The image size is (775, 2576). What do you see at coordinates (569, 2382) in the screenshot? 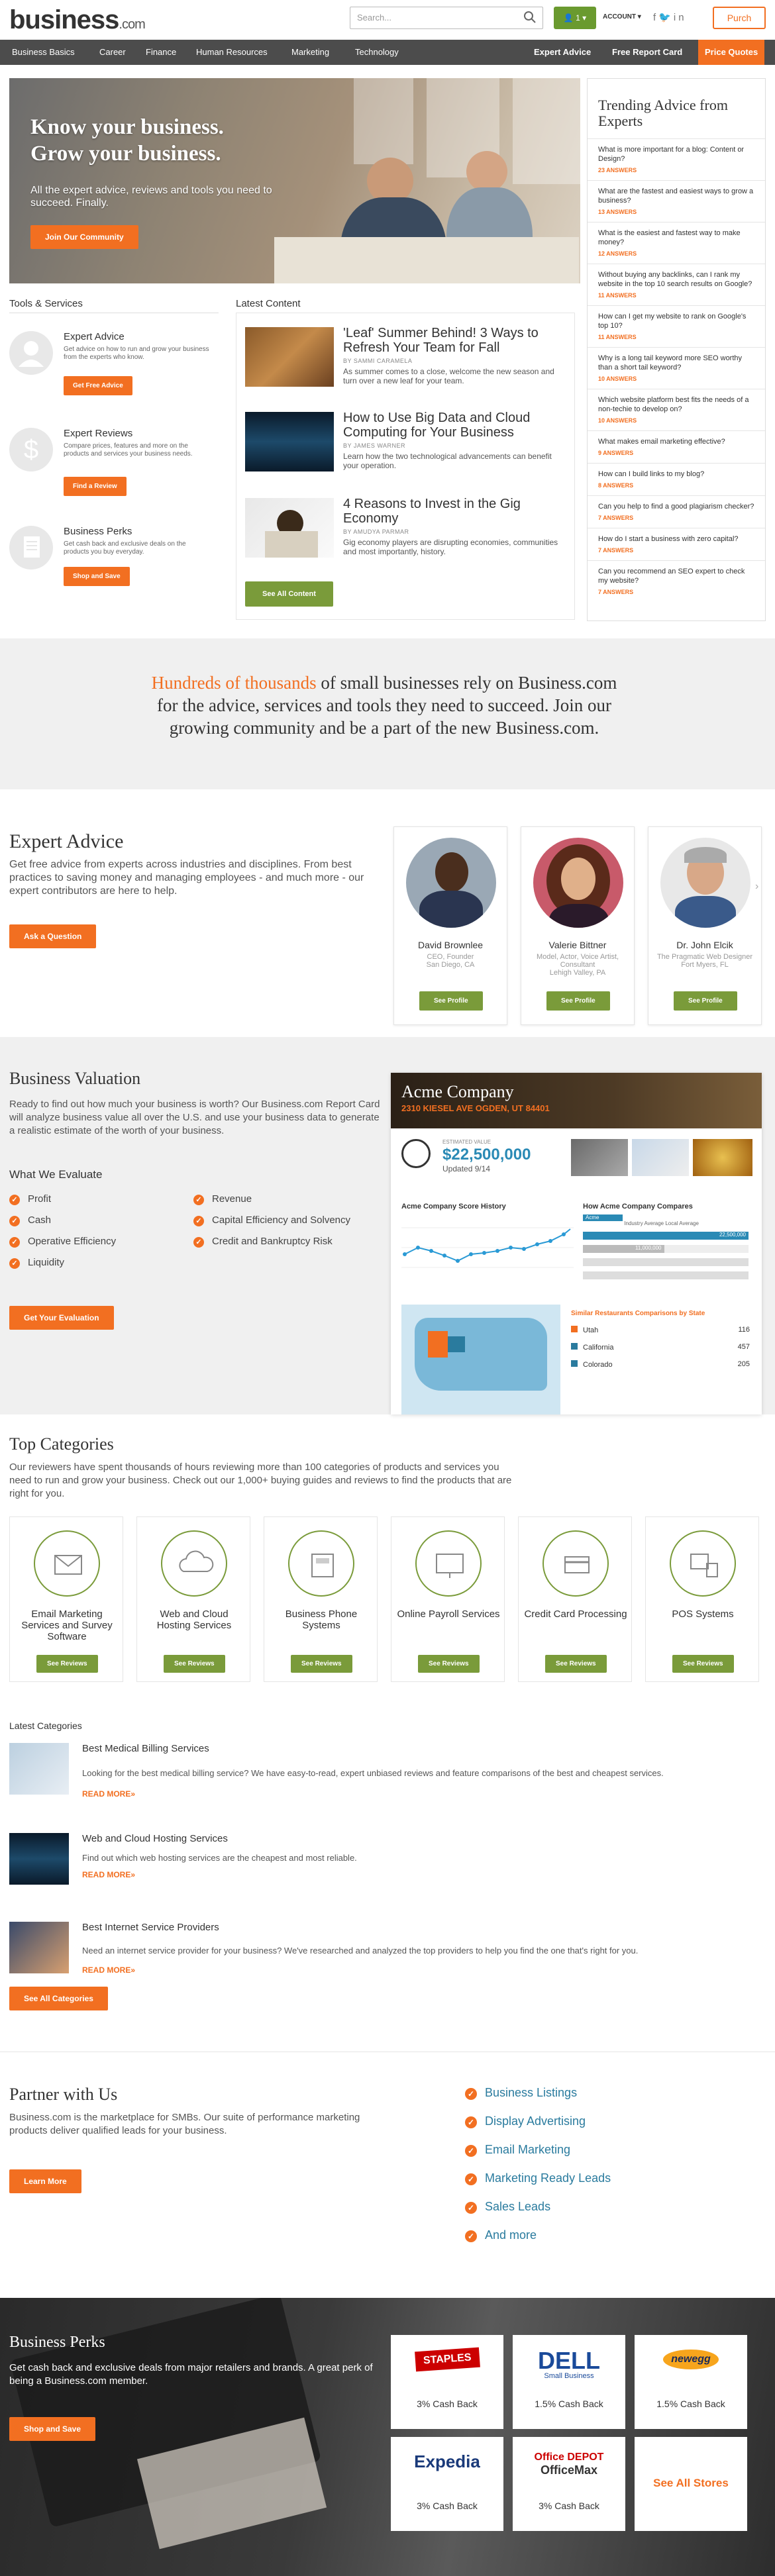
I see `store-card: DELL Small Business 1.5% Cash Back` at bounding box center [569, 2382].